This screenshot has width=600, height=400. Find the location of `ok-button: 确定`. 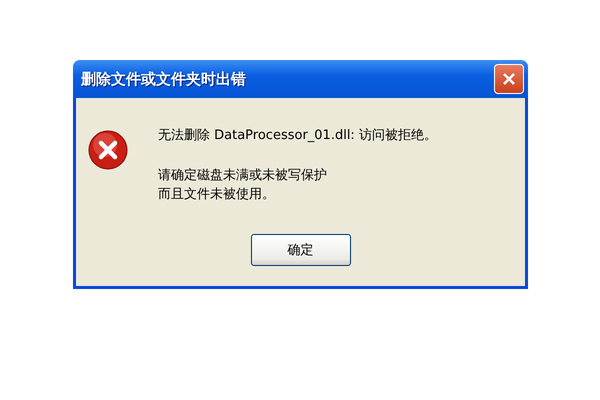

ok-button: 确定 is located at coordinates (300, 250).